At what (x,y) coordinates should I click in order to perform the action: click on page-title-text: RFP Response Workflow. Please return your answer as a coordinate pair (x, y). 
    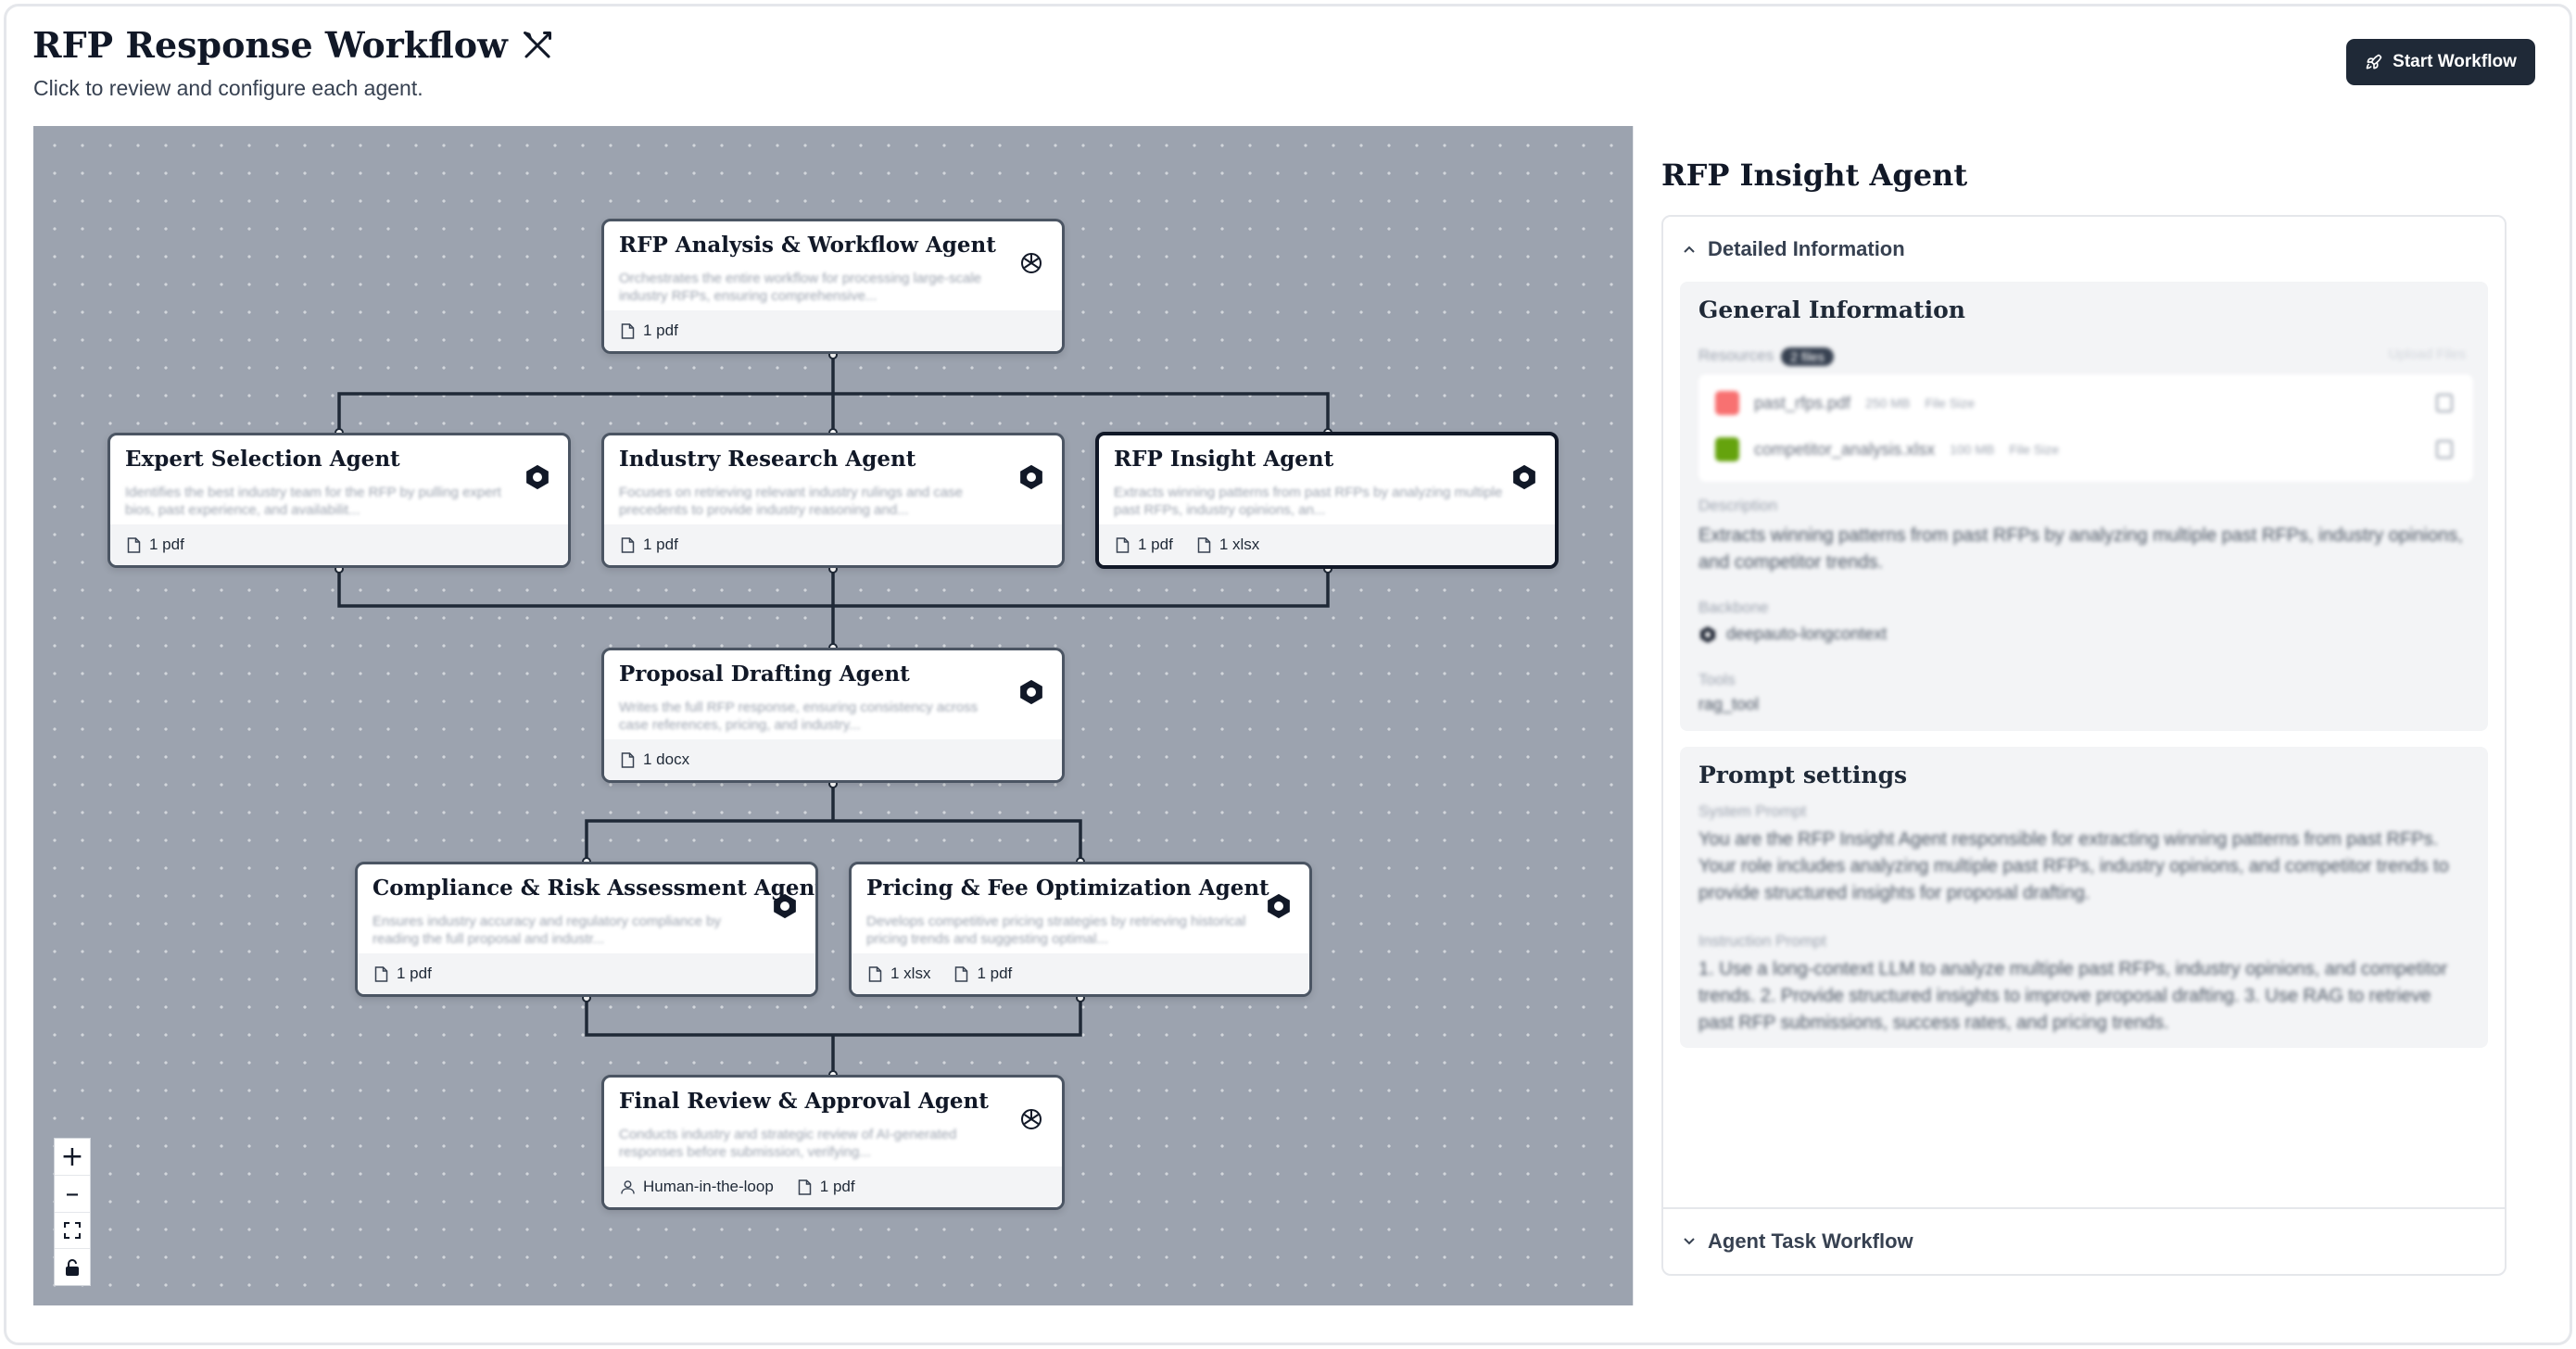
    Looking at the image, I should click on (270, 45).